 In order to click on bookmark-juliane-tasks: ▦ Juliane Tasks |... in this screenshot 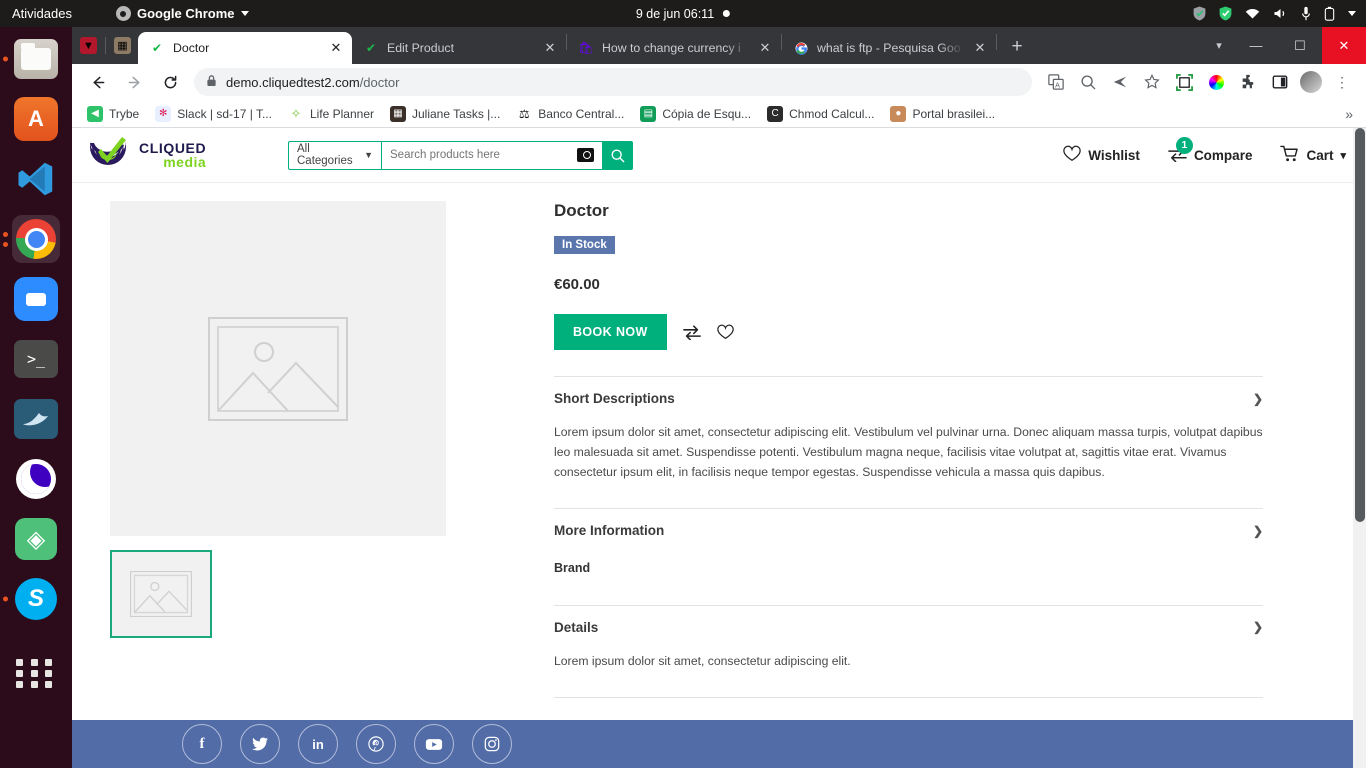, I will do `click(445, 114)`.